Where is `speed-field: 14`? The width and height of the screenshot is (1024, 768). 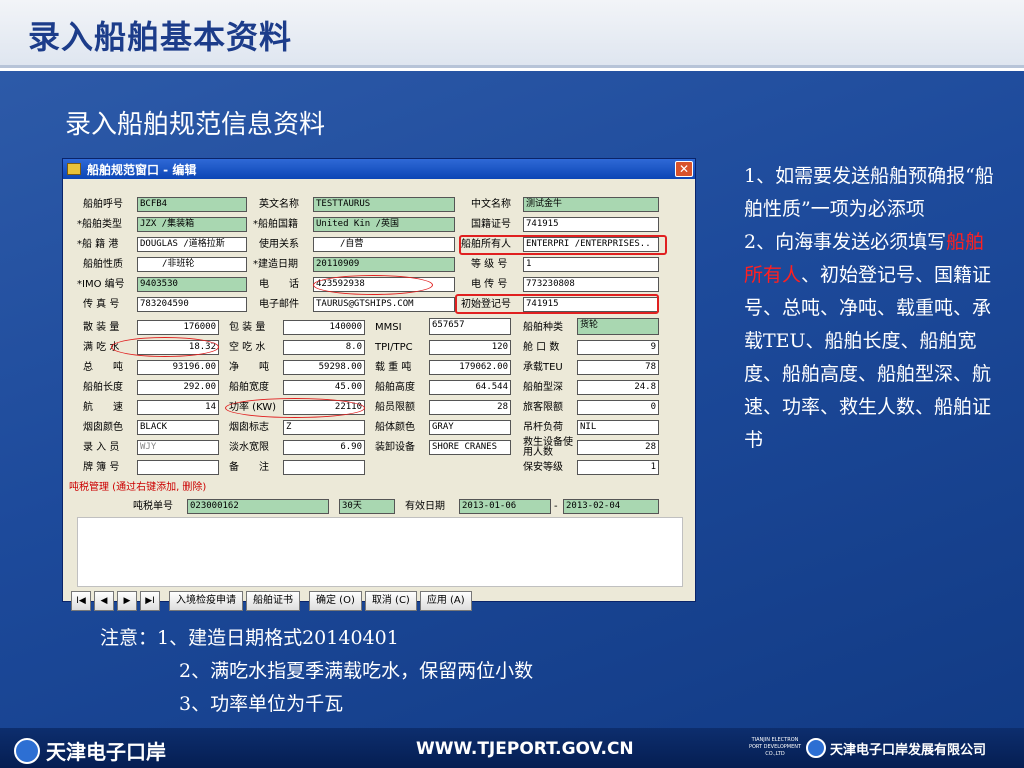
speed-field: 14 is located at coordinates (178, 407).